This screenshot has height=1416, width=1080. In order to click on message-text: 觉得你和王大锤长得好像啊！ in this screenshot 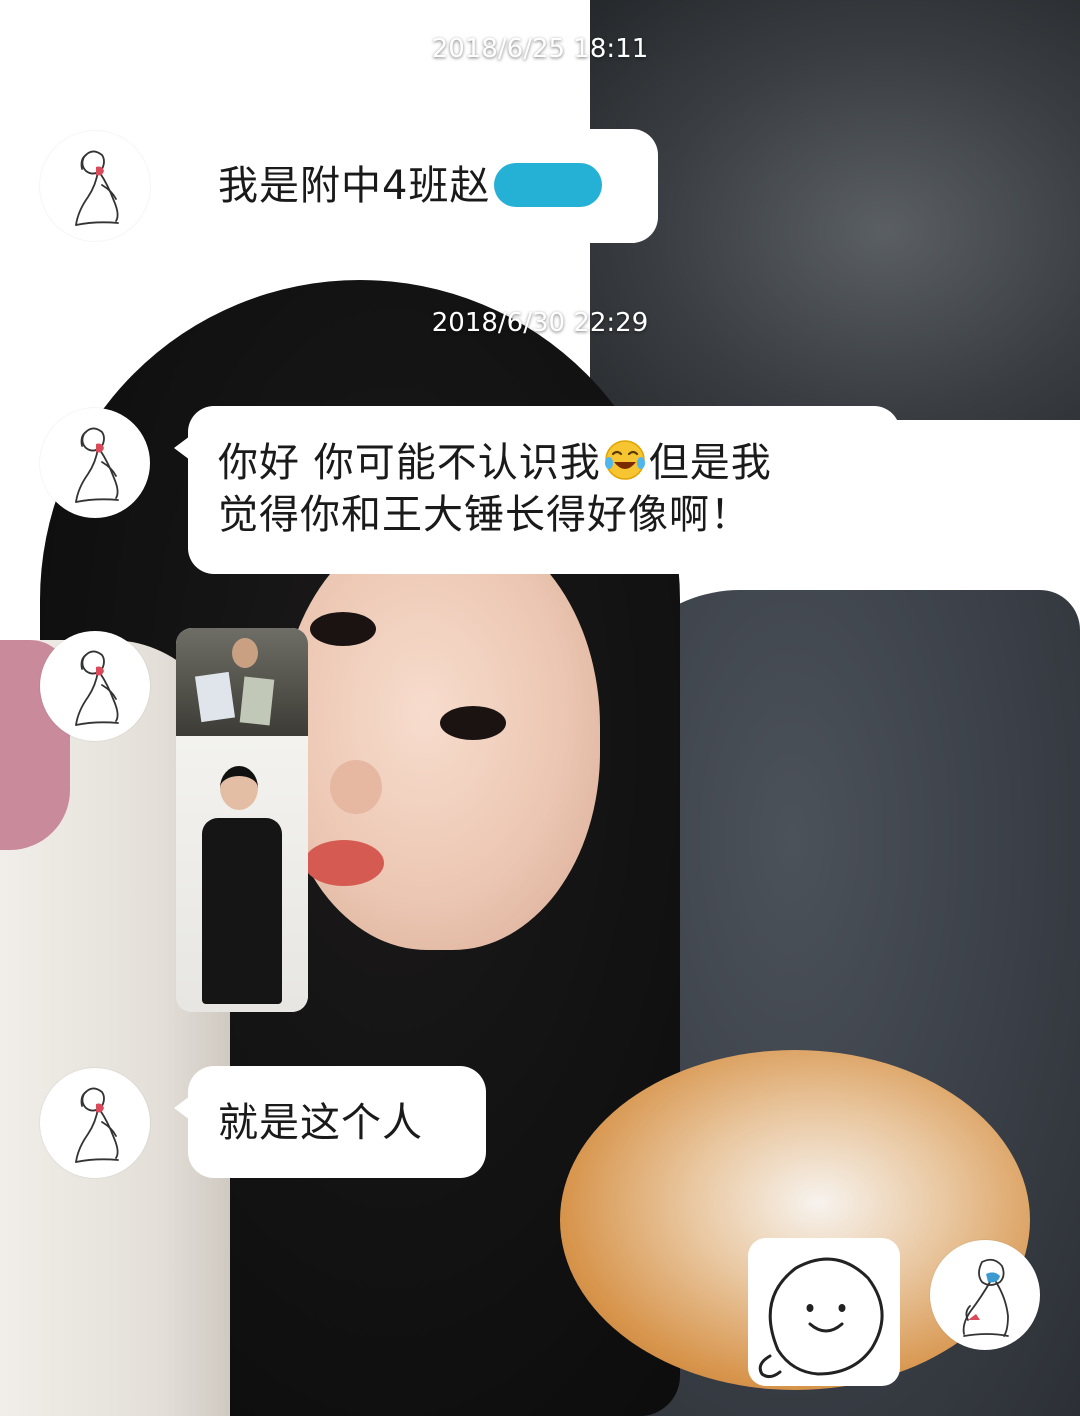, I will do `click(484, 515)`.